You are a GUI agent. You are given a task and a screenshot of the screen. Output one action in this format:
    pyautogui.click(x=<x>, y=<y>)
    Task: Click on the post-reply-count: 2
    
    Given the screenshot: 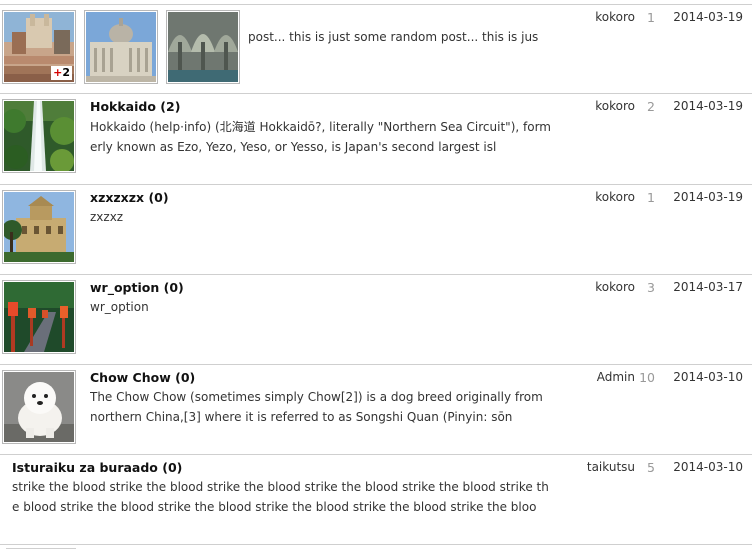 What is the action you would take?
    pyautogui.click(x=651, y=106)
    